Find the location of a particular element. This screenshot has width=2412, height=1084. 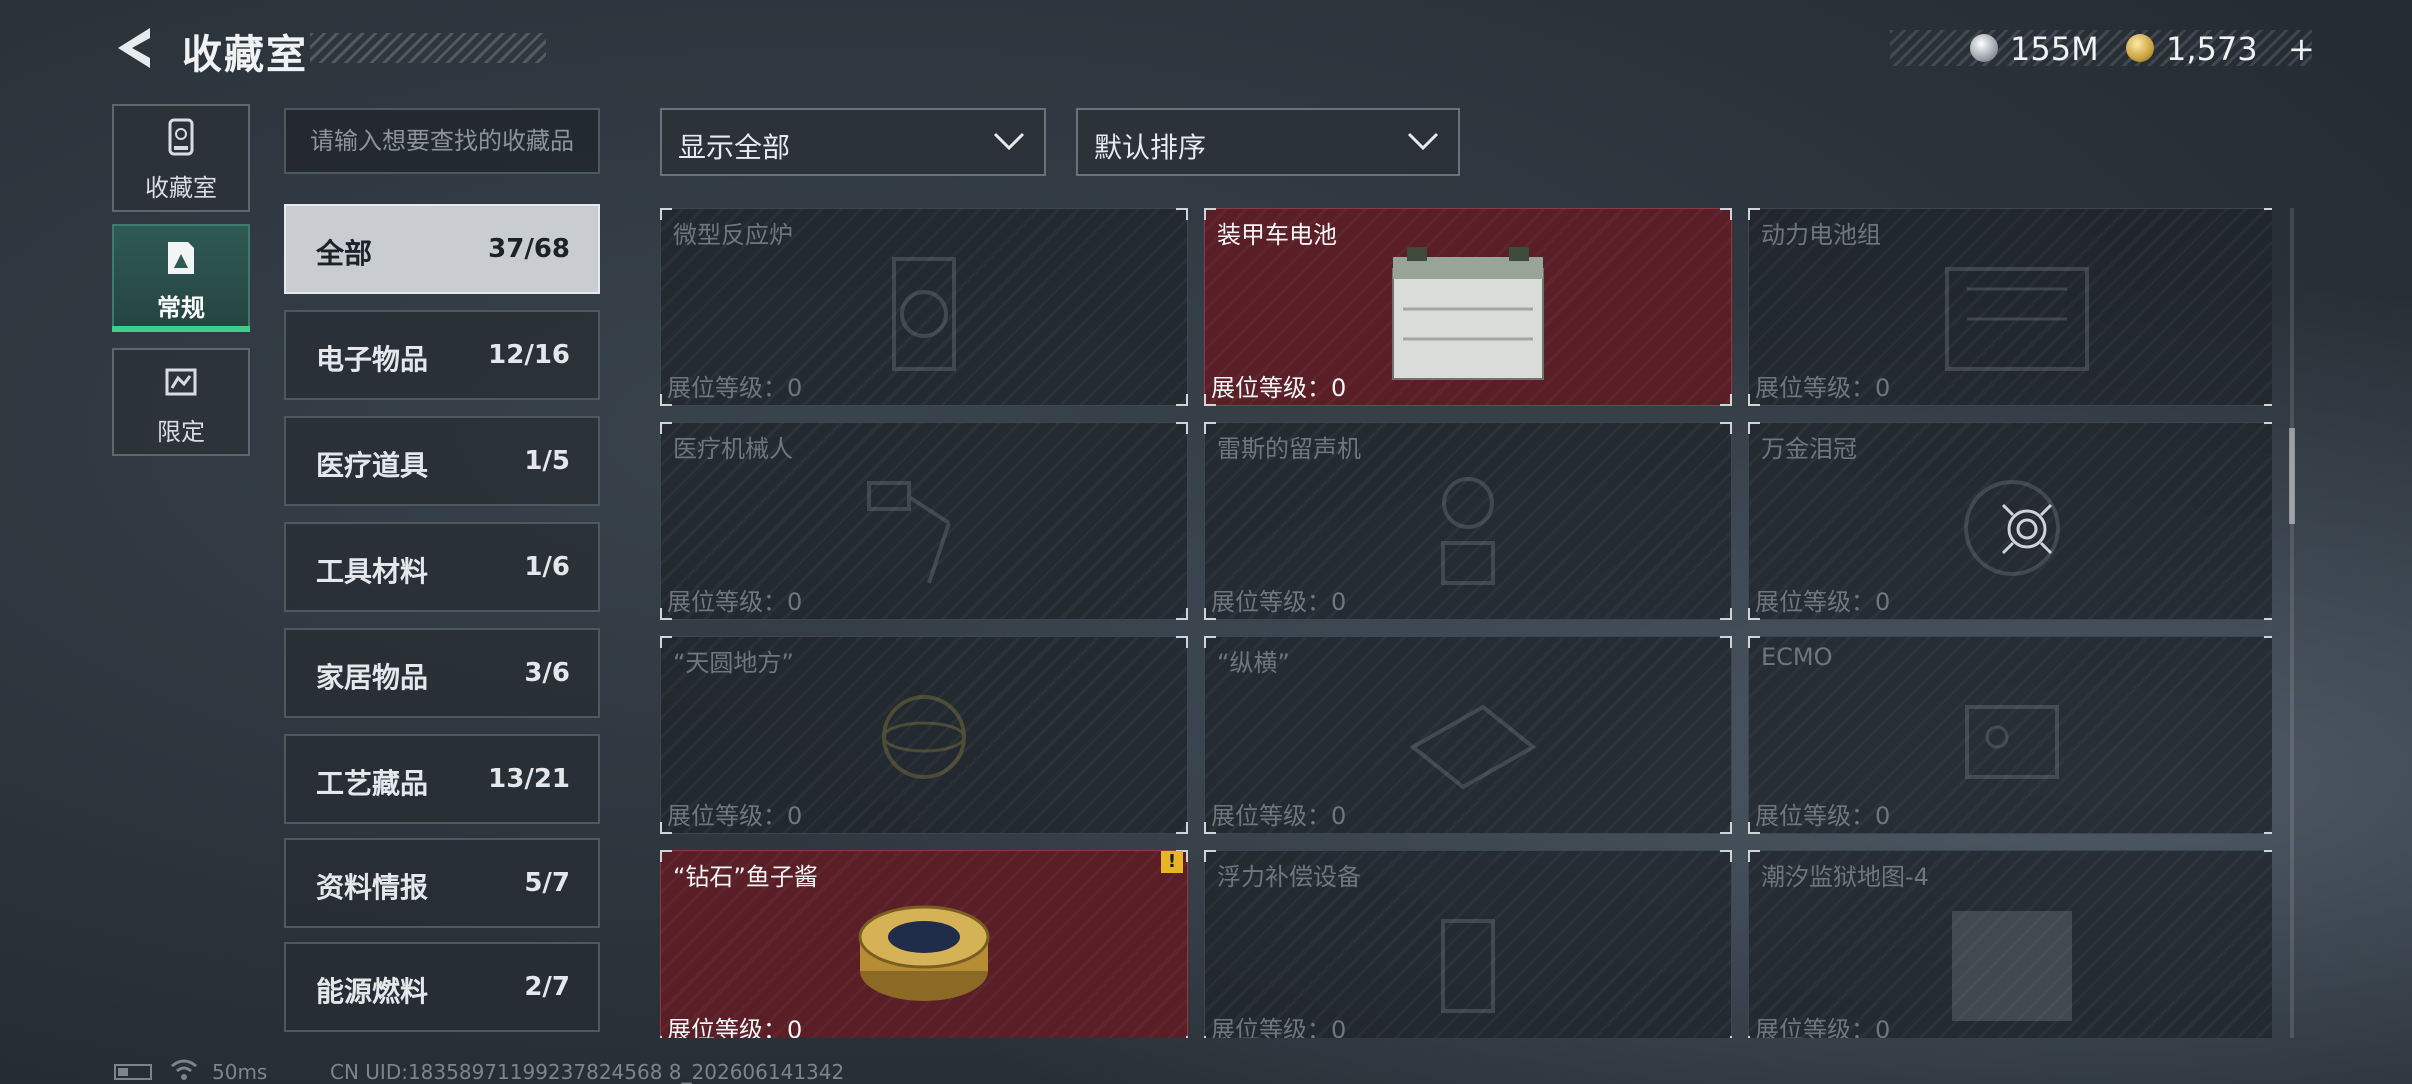

category-all: 全部 37/68 is located at coordinates (442, 249).